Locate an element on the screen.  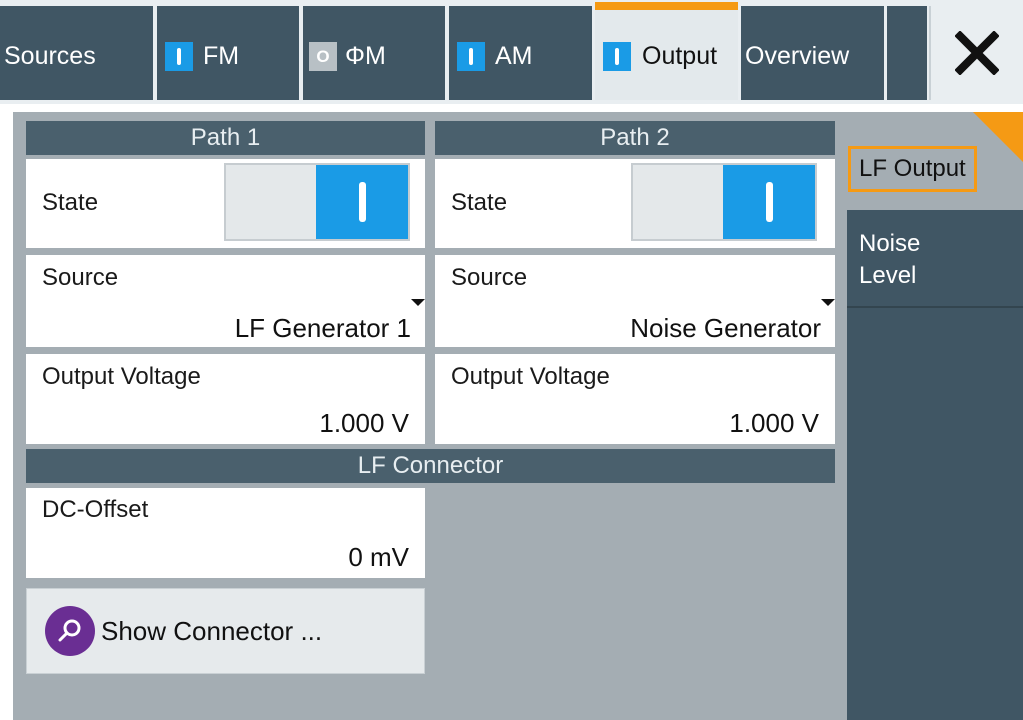
close-button is located at coordinates (976, 53).